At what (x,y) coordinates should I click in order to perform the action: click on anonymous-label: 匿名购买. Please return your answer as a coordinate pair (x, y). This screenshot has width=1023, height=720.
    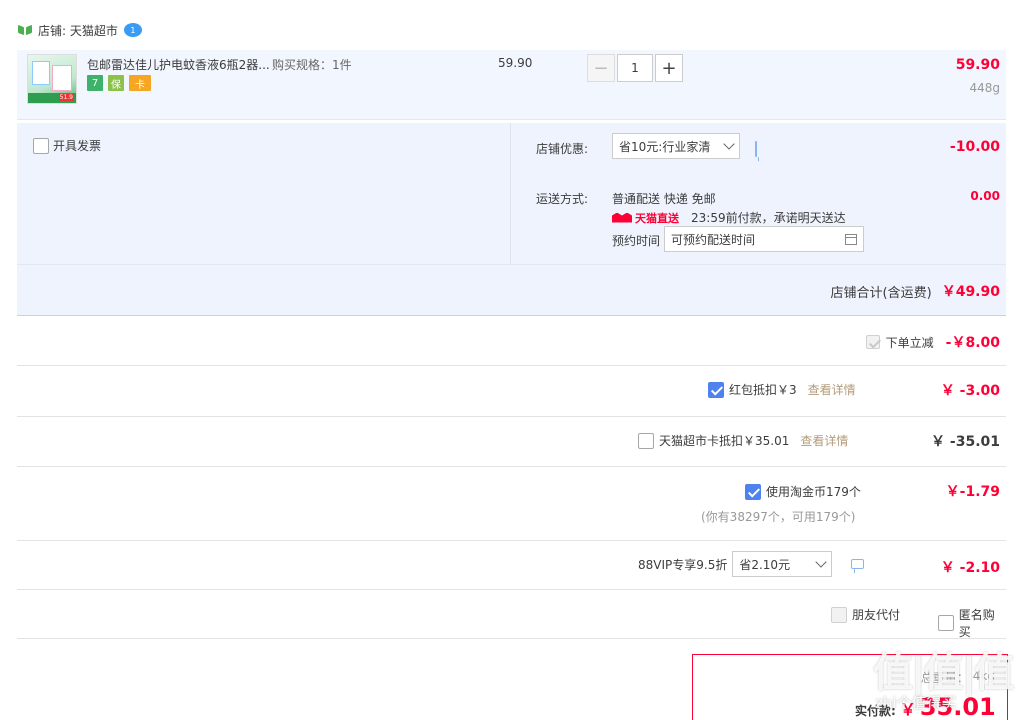
    Looking at the image, I should click on (976, 623).